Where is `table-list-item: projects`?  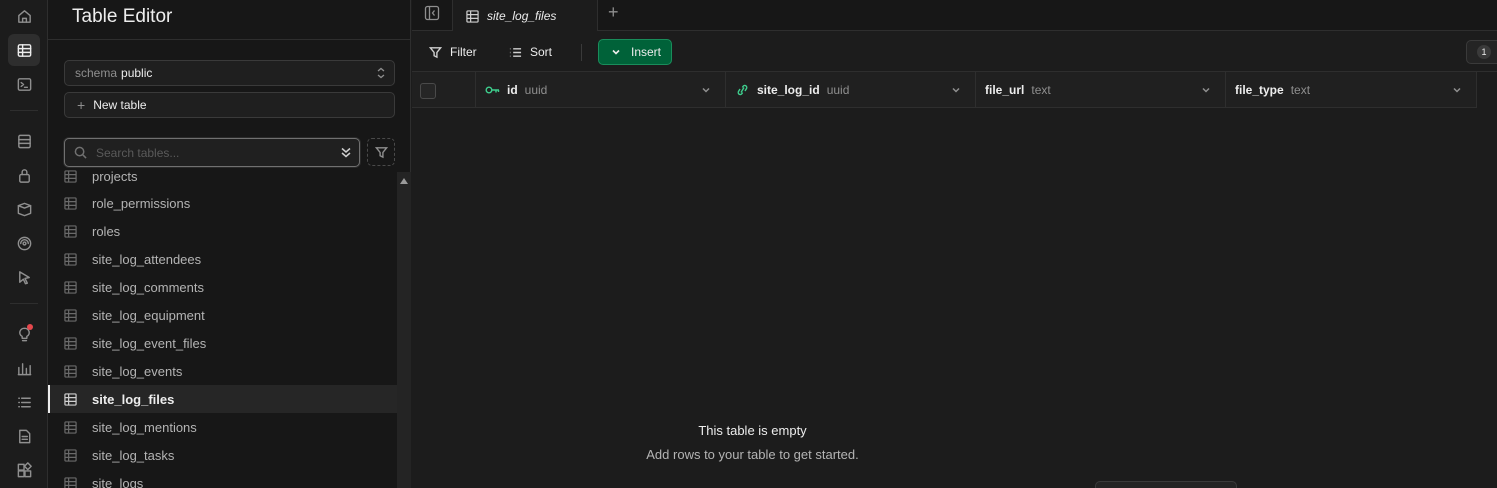
table-list-item: projects is located at coordinates (222, 178).